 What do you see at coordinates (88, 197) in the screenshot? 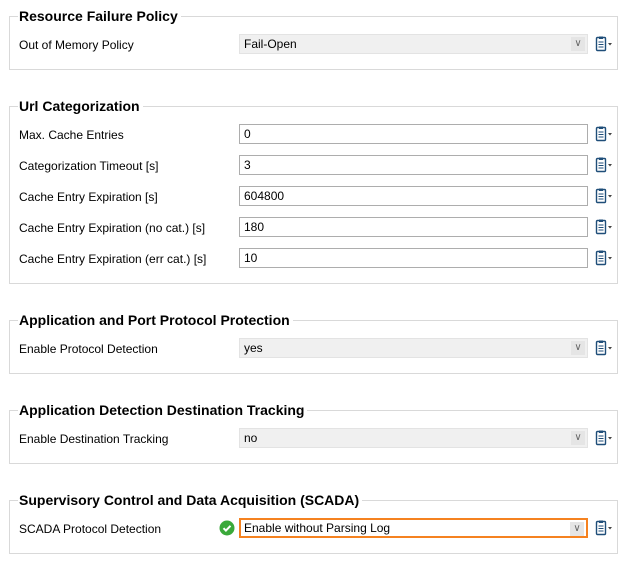
I see `setting-label: Cache Entry Expiration [s]` at bounding box center [88, 197].